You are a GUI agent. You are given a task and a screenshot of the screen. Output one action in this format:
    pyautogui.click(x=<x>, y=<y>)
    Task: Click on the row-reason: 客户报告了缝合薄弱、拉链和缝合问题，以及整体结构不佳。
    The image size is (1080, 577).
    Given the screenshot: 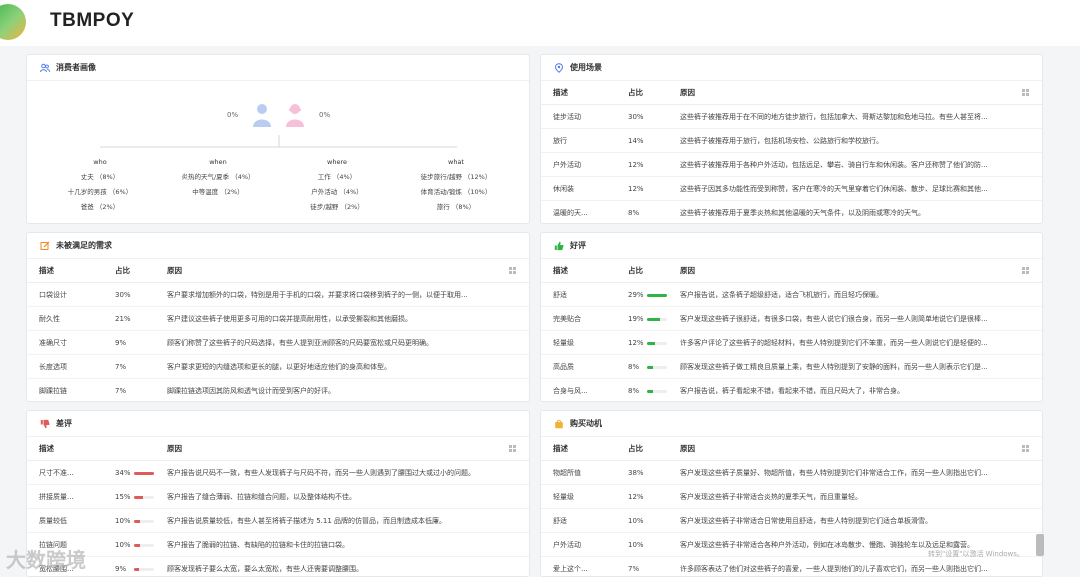 What is the action you would take?
    pyautogui.click(x=261, y=496)
    